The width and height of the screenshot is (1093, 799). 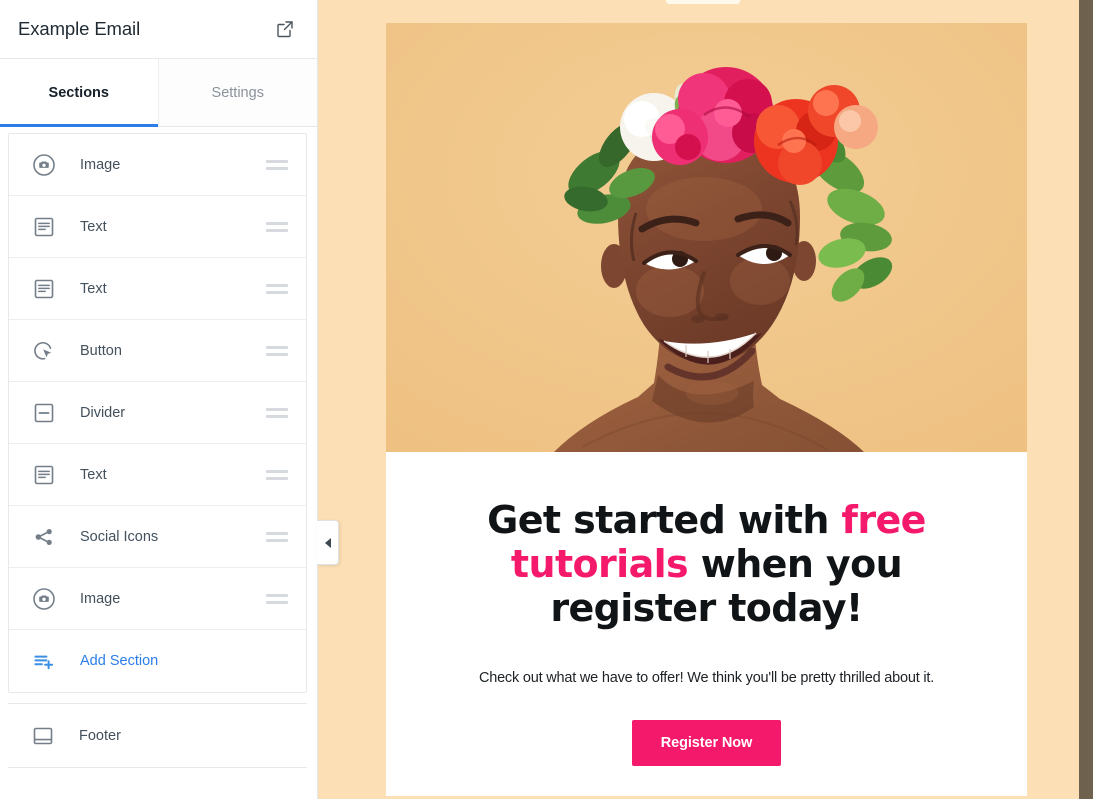 I want to click on section-label: Button, so click(x=101, y=350).